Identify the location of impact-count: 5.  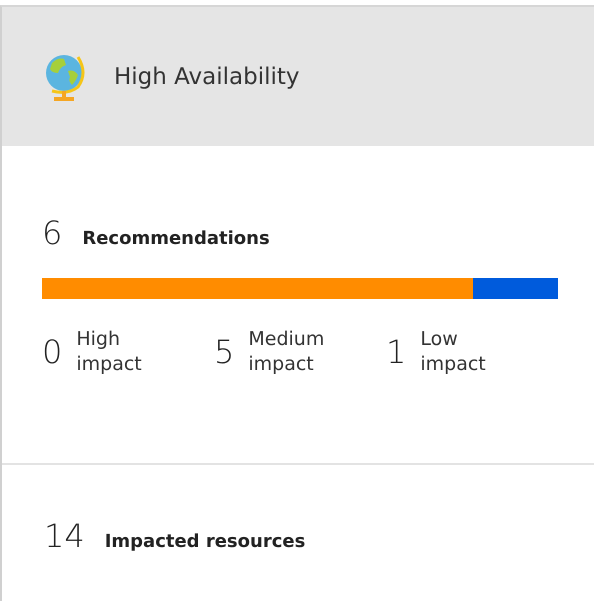
(224, 351).